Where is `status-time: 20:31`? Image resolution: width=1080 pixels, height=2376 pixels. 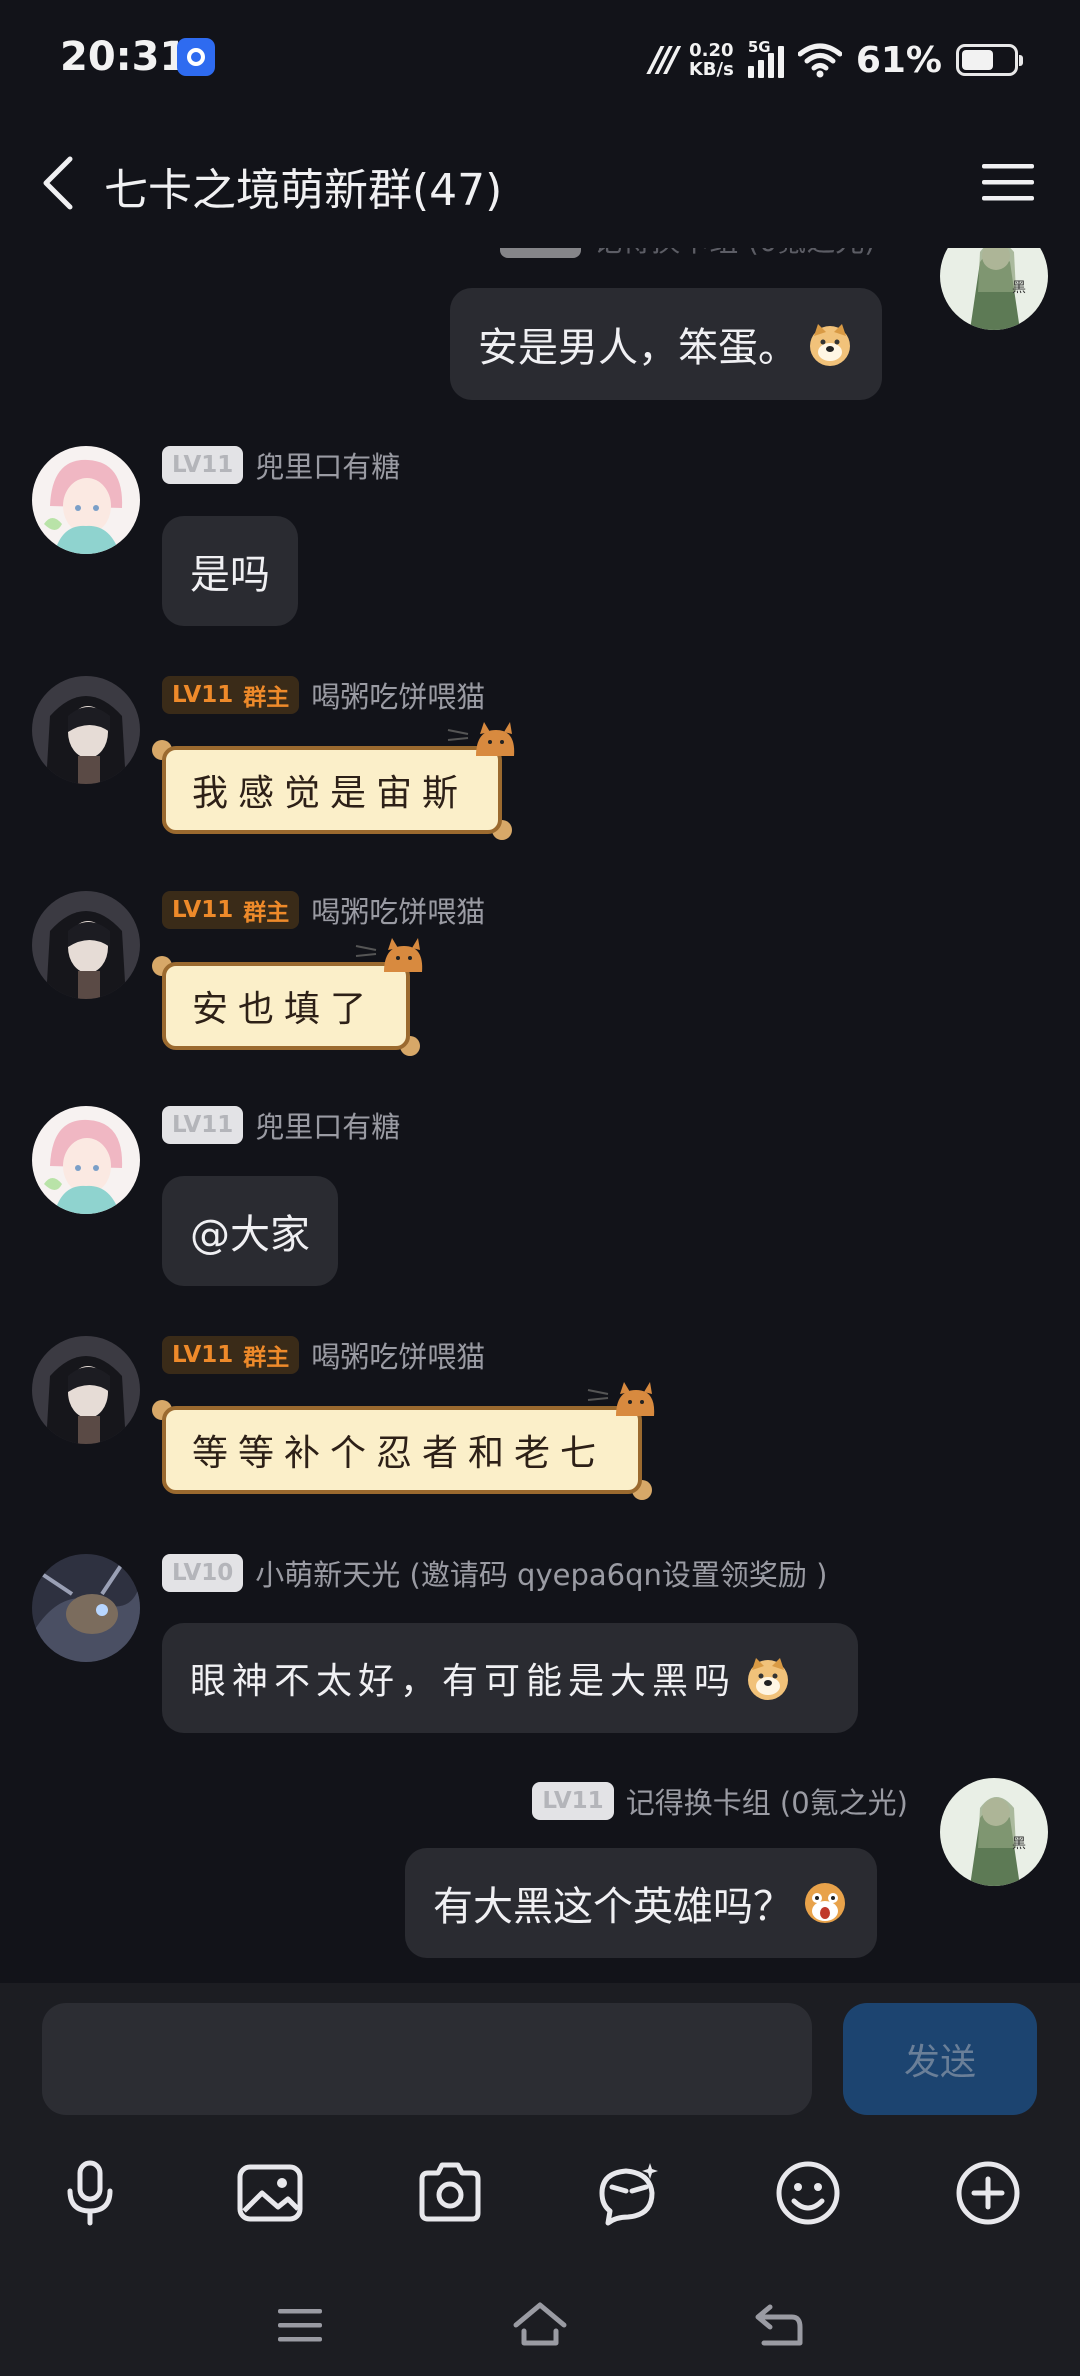 status-time: 20:31 is located at coordinates (124, 57).